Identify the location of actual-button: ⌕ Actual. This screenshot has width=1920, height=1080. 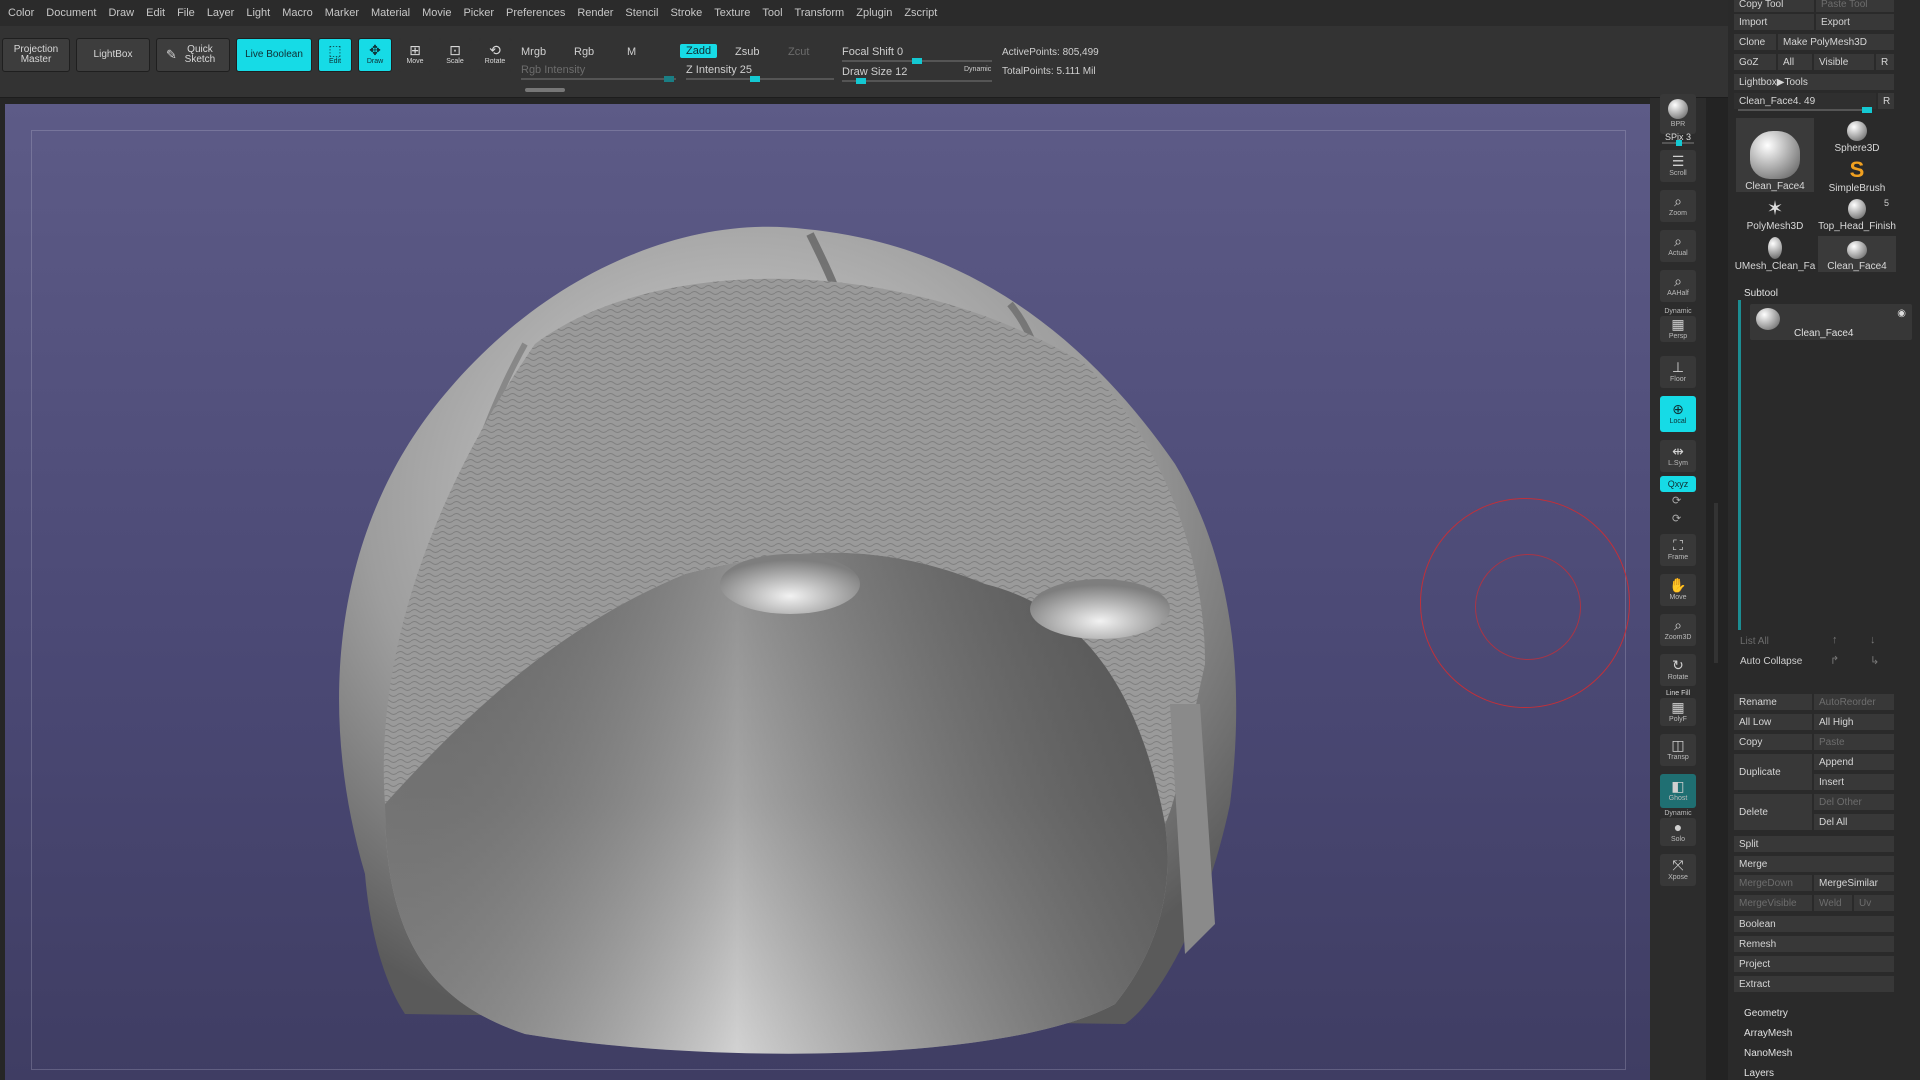
(1678, 246).